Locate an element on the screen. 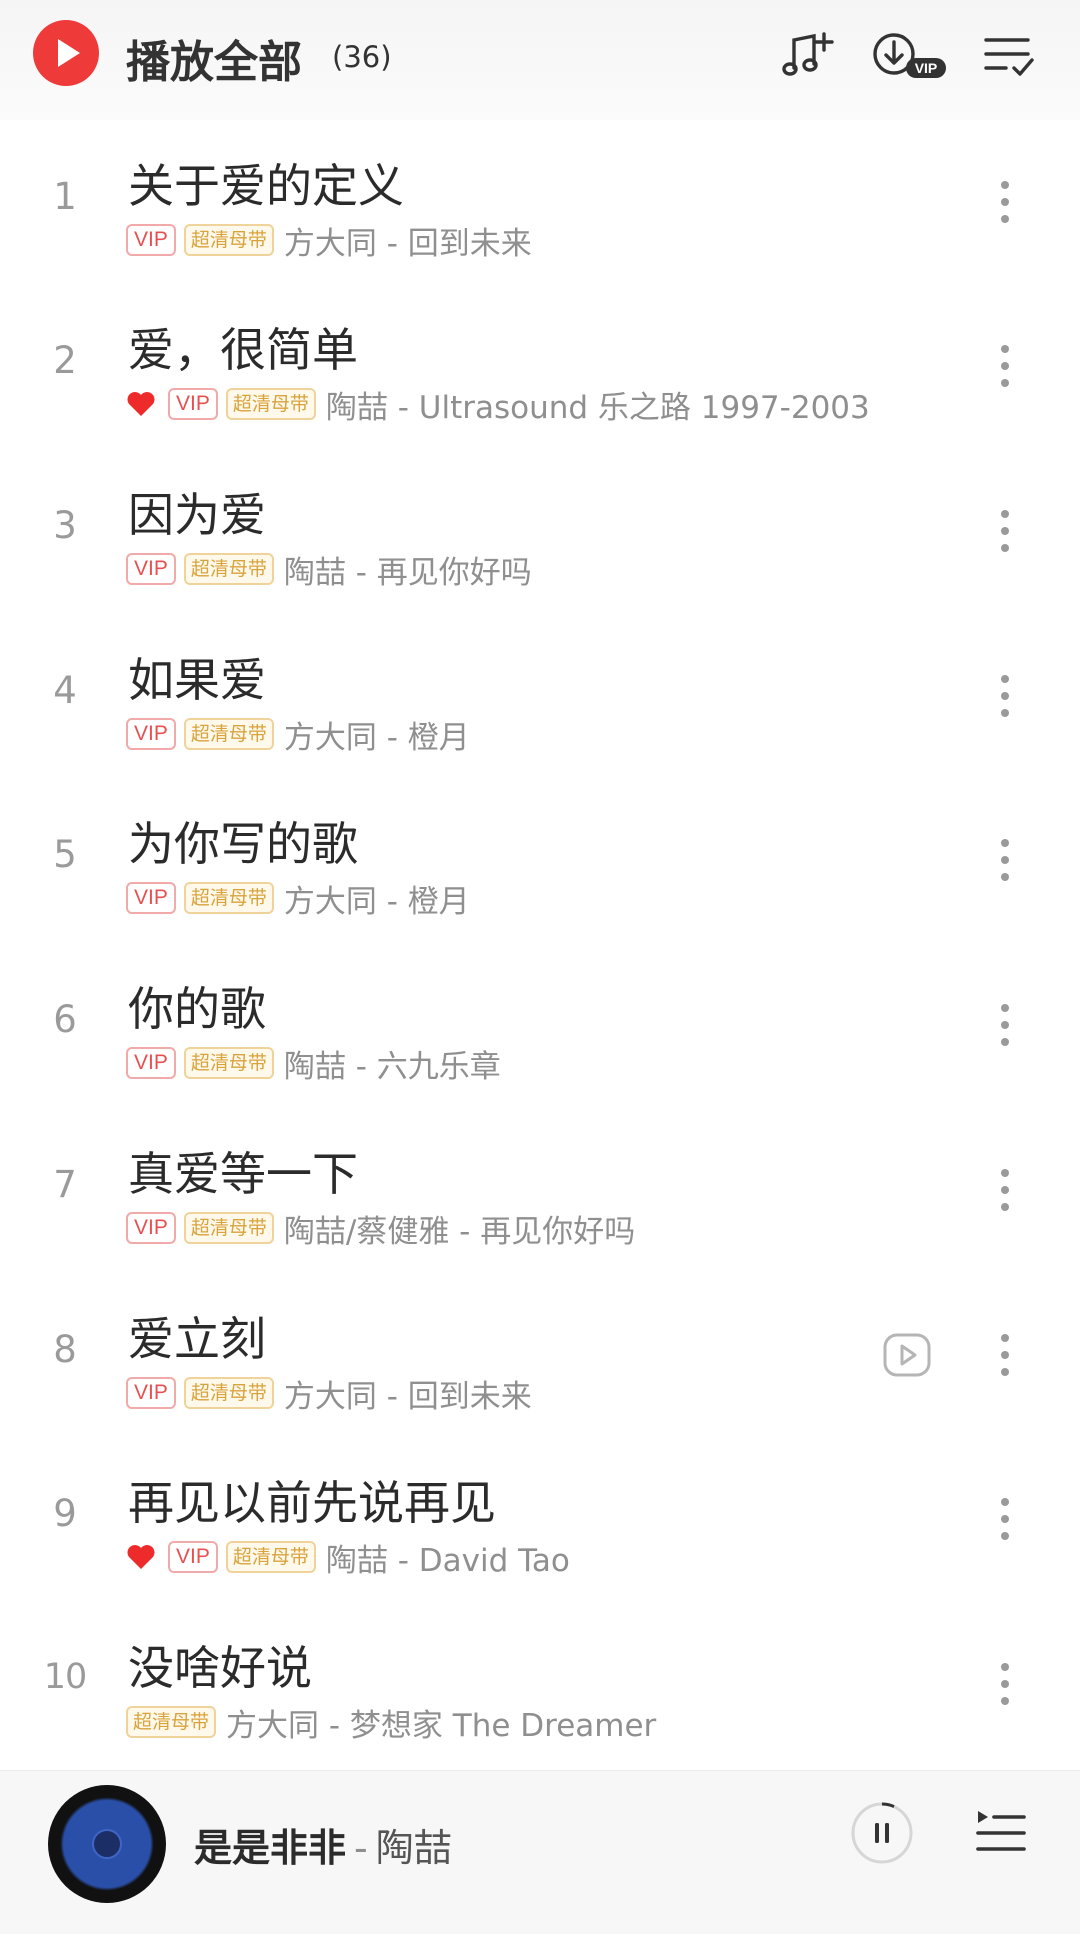 The width and height of the screenshot is (1080, 1934). song-title: 爱立刻 is located at coordinates (197, 1339).